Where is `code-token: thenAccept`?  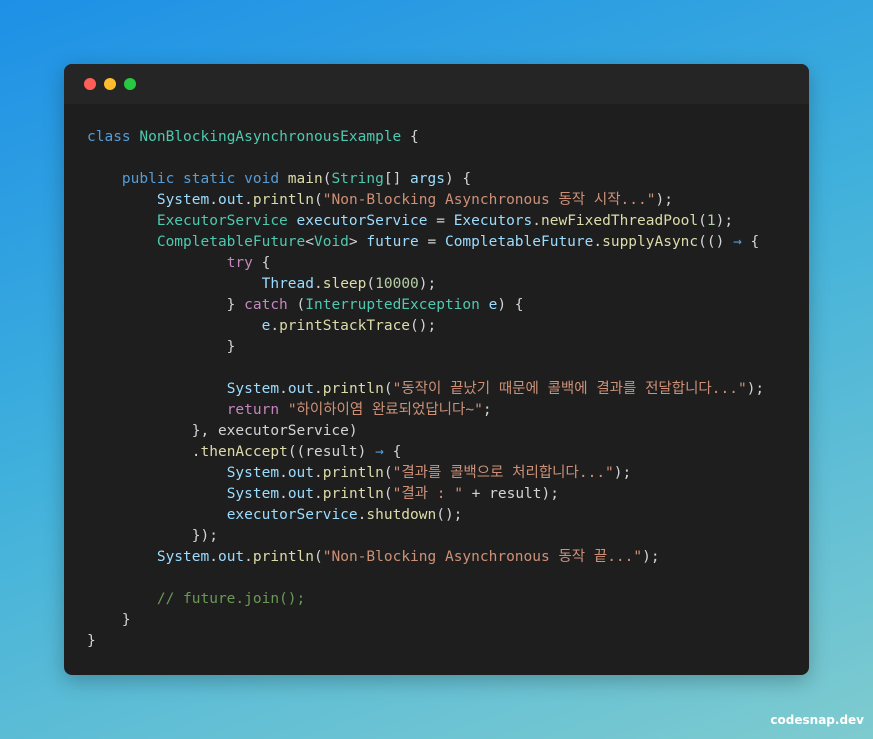
code-token: thenAccept is located at coordinates (244, 452).